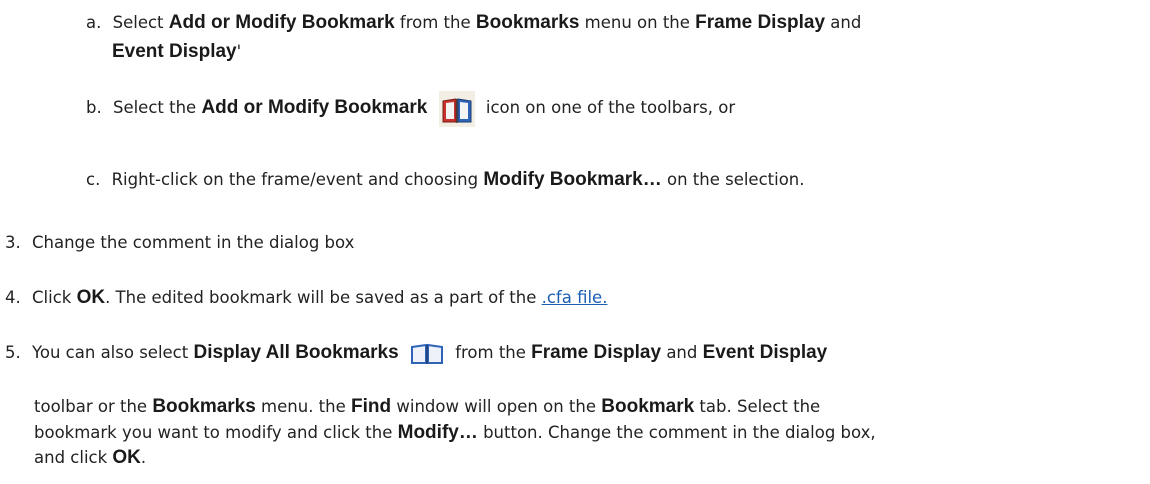 This screenshot has width=1150, height=484. What do you see at coordinates (637, 22) in the screenshot?
I see `step-text: menu on the` at bounding box center [637, 22].